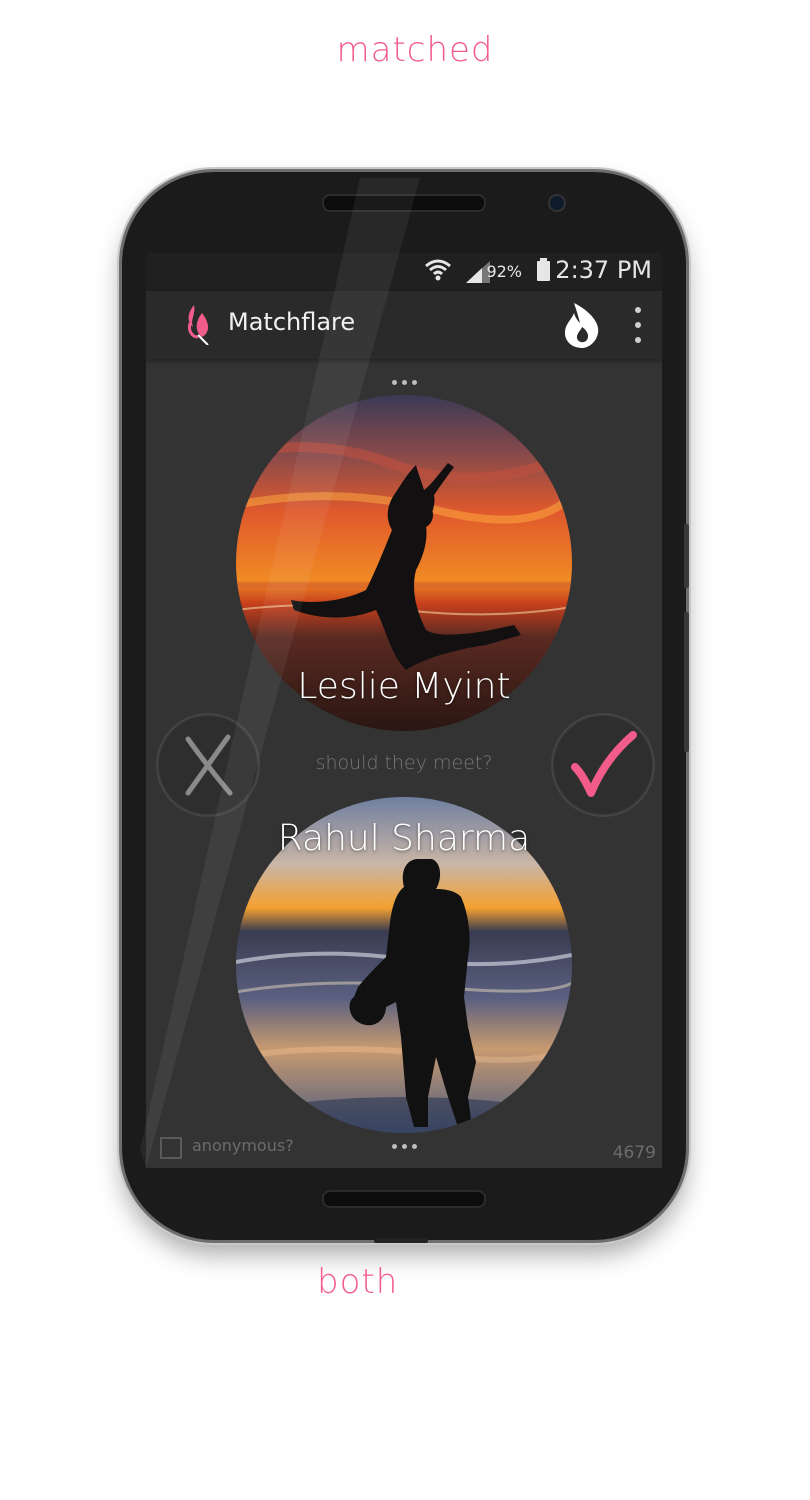 The height and width of the screenshot is (1500, 810). What do you see at coordinates (557, 203) in the screenshot?
I see `front-camera` at bounding box center [557, 203].